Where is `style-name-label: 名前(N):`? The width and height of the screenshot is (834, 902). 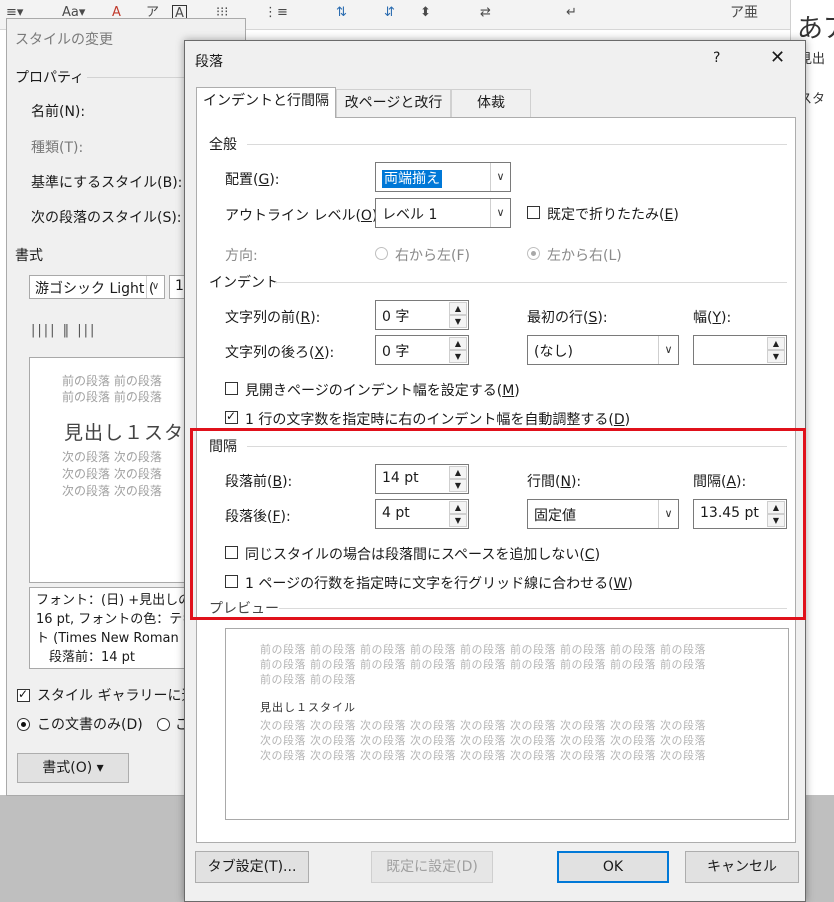
style-name-label: 名前(N): is located at coordinates (58, 112).